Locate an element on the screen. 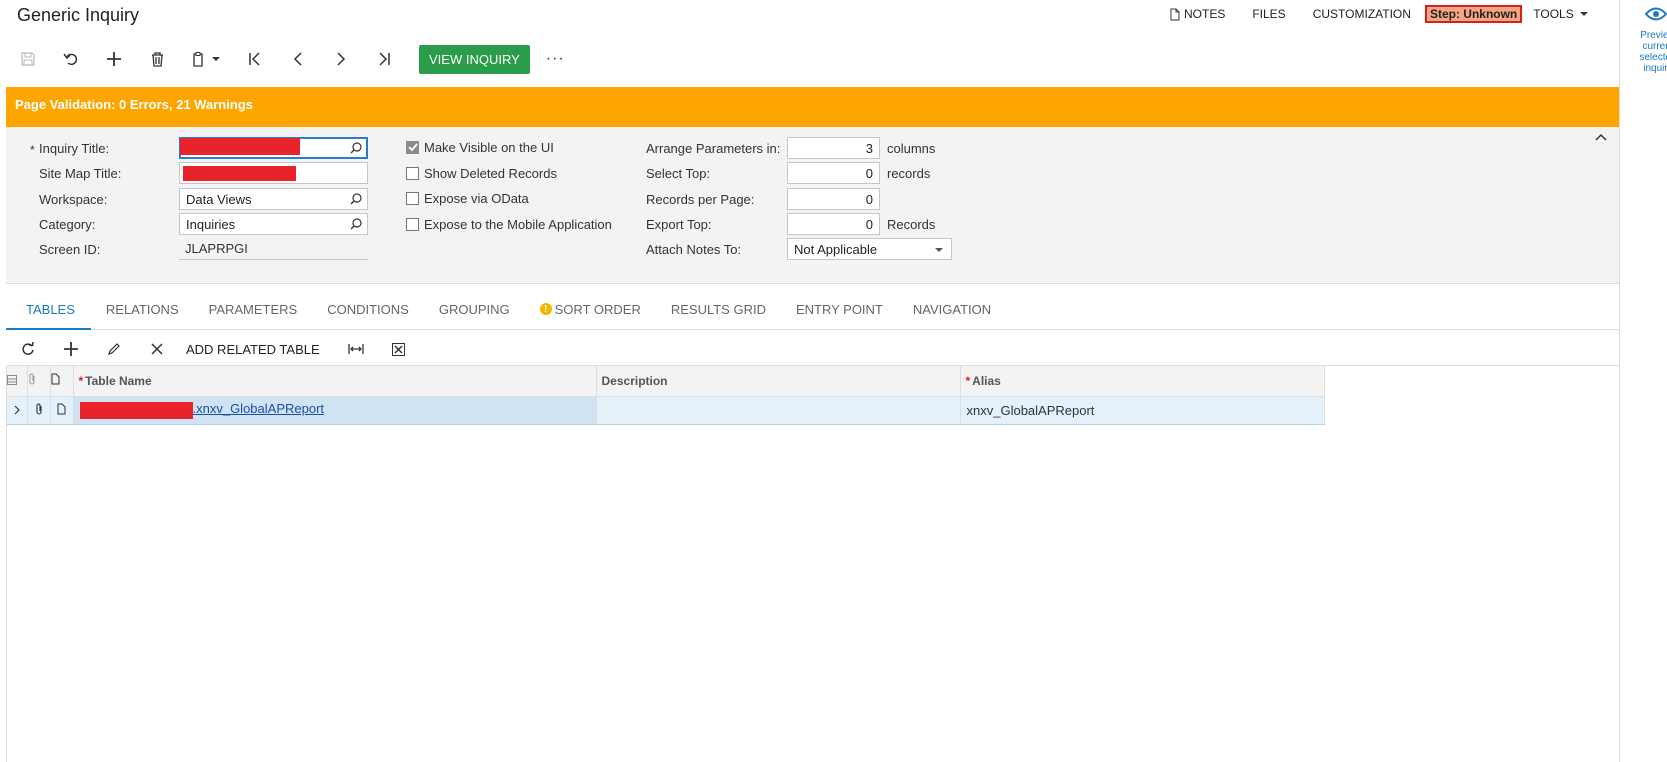  grid-toolbar: ADD RELATED TABLE is located at coordinates (221, 349).